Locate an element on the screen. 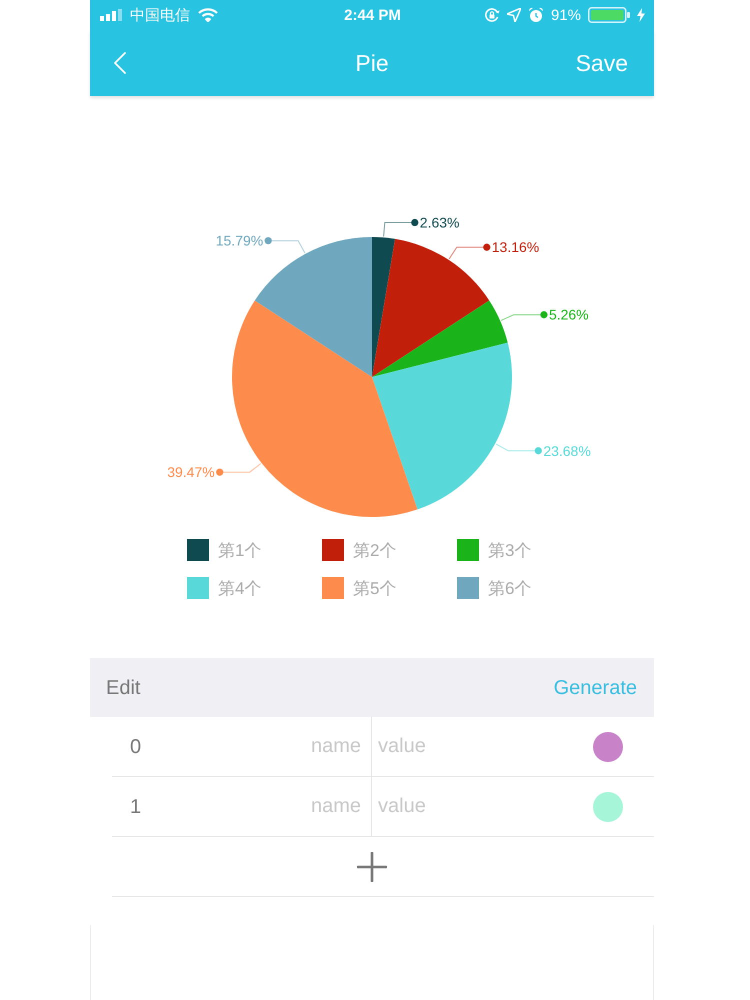 Image resolution: width=750 pixels, height=1000 pixels. legend-label: 第1个 is located at coordinates (240, 550).